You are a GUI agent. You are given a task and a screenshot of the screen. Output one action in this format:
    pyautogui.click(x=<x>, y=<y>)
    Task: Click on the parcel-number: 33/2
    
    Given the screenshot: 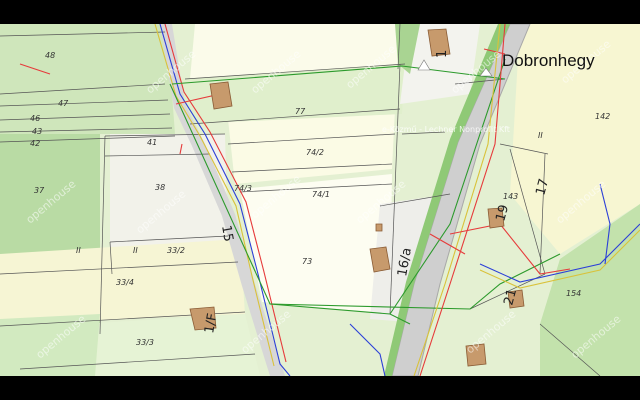 What is the action you would take?
    pyautogui.click(x=176, y=250)
    